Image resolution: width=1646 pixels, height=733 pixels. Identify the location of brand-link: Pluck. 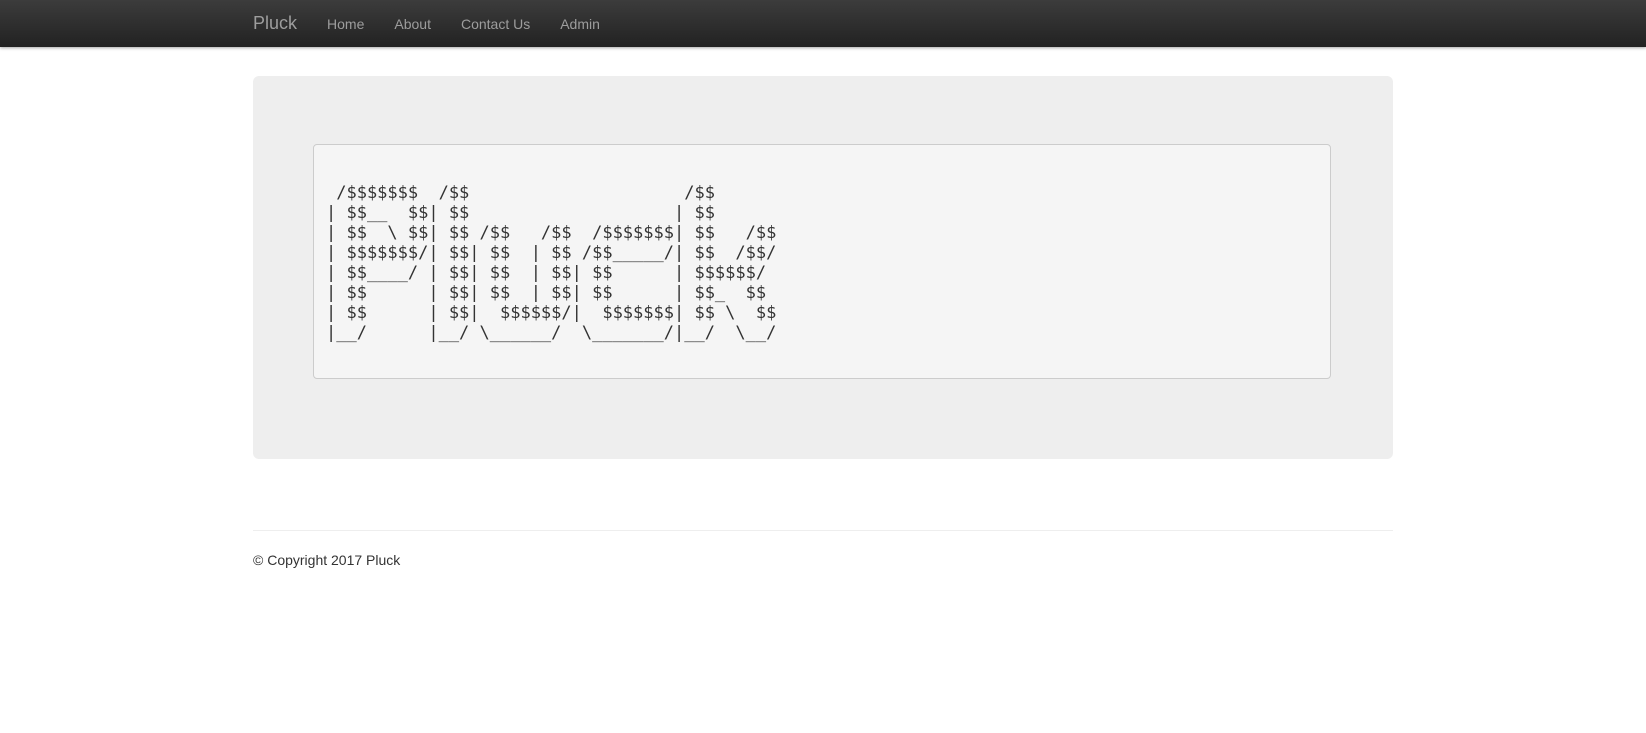
(275, 23).